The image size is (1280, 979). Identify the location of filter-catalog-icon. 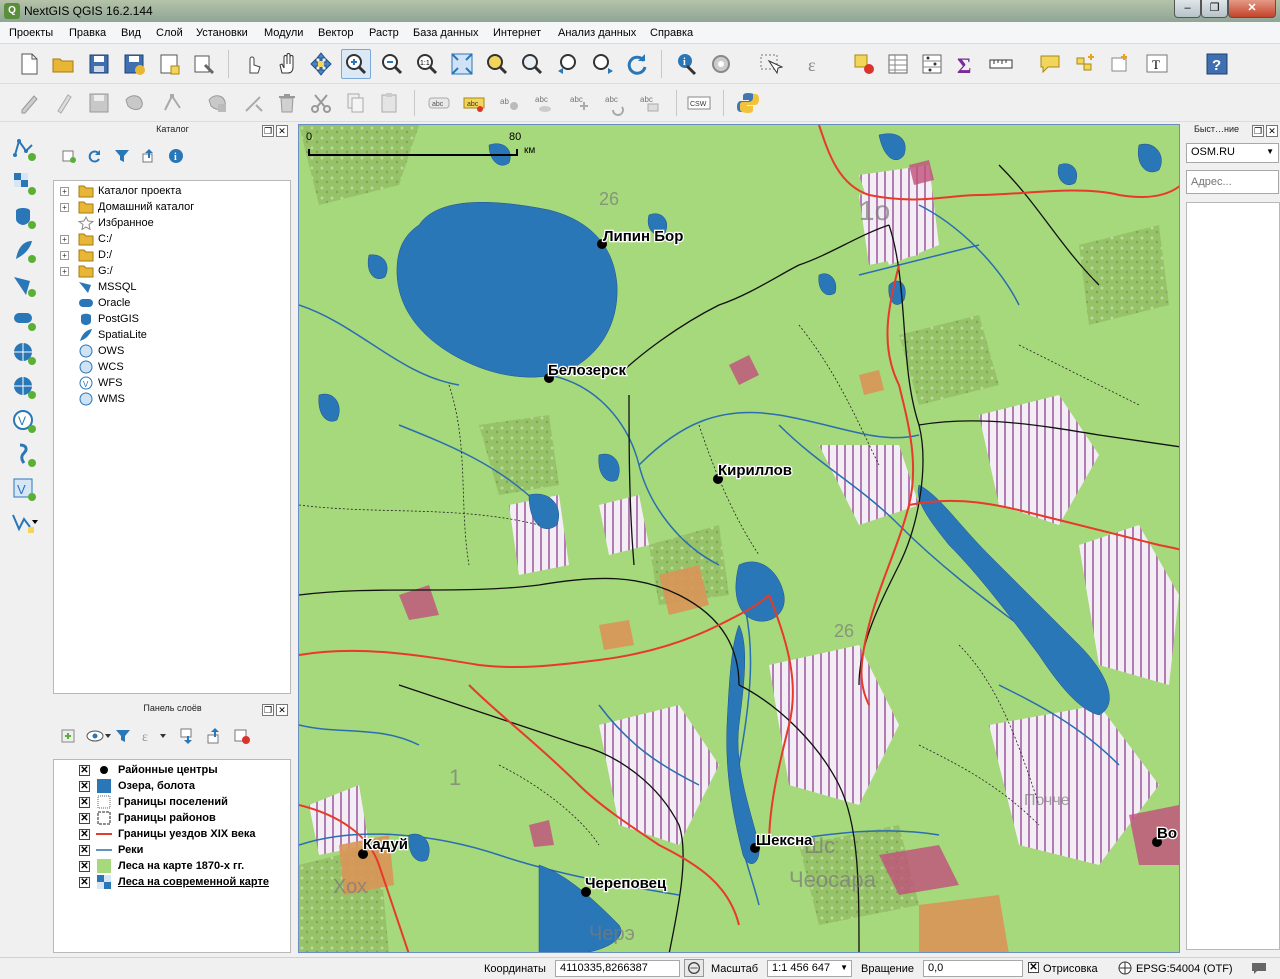
(122, 156).